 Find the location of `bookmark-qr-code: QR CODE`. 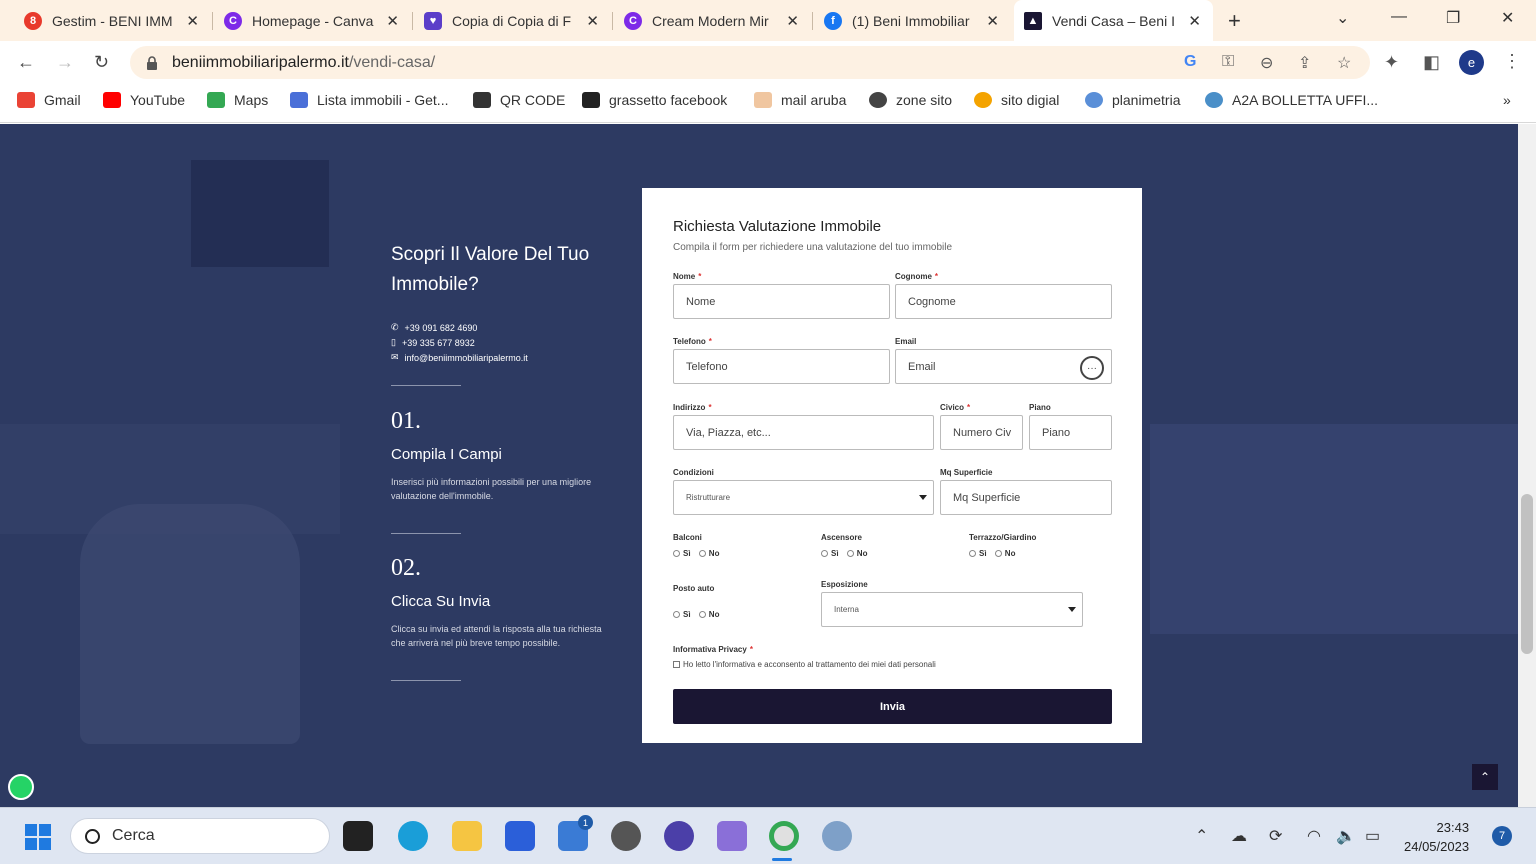

bookmark-qr-code: QR CODE is located at coordinates (519, 100).